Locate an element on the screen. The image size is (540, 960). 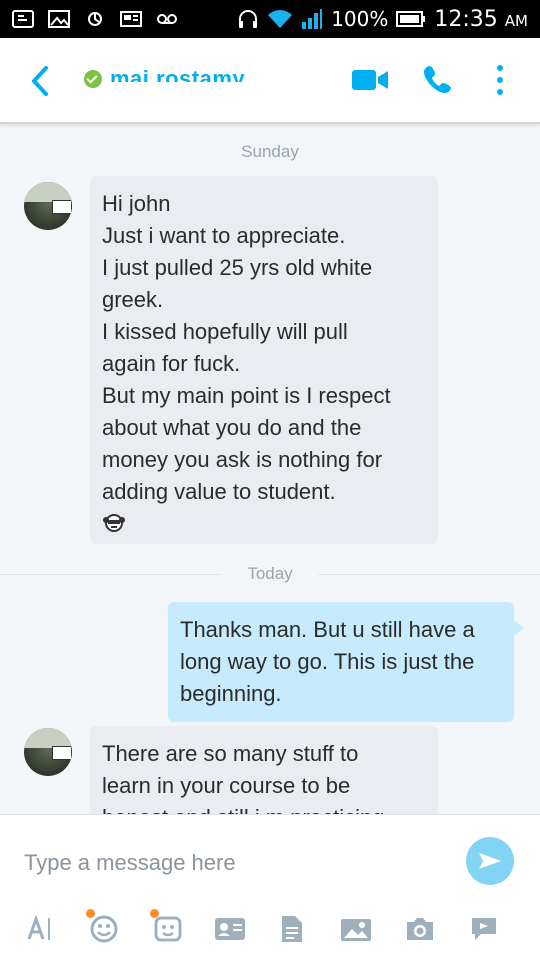
video-message-icon is located at coordinates (484, 929).